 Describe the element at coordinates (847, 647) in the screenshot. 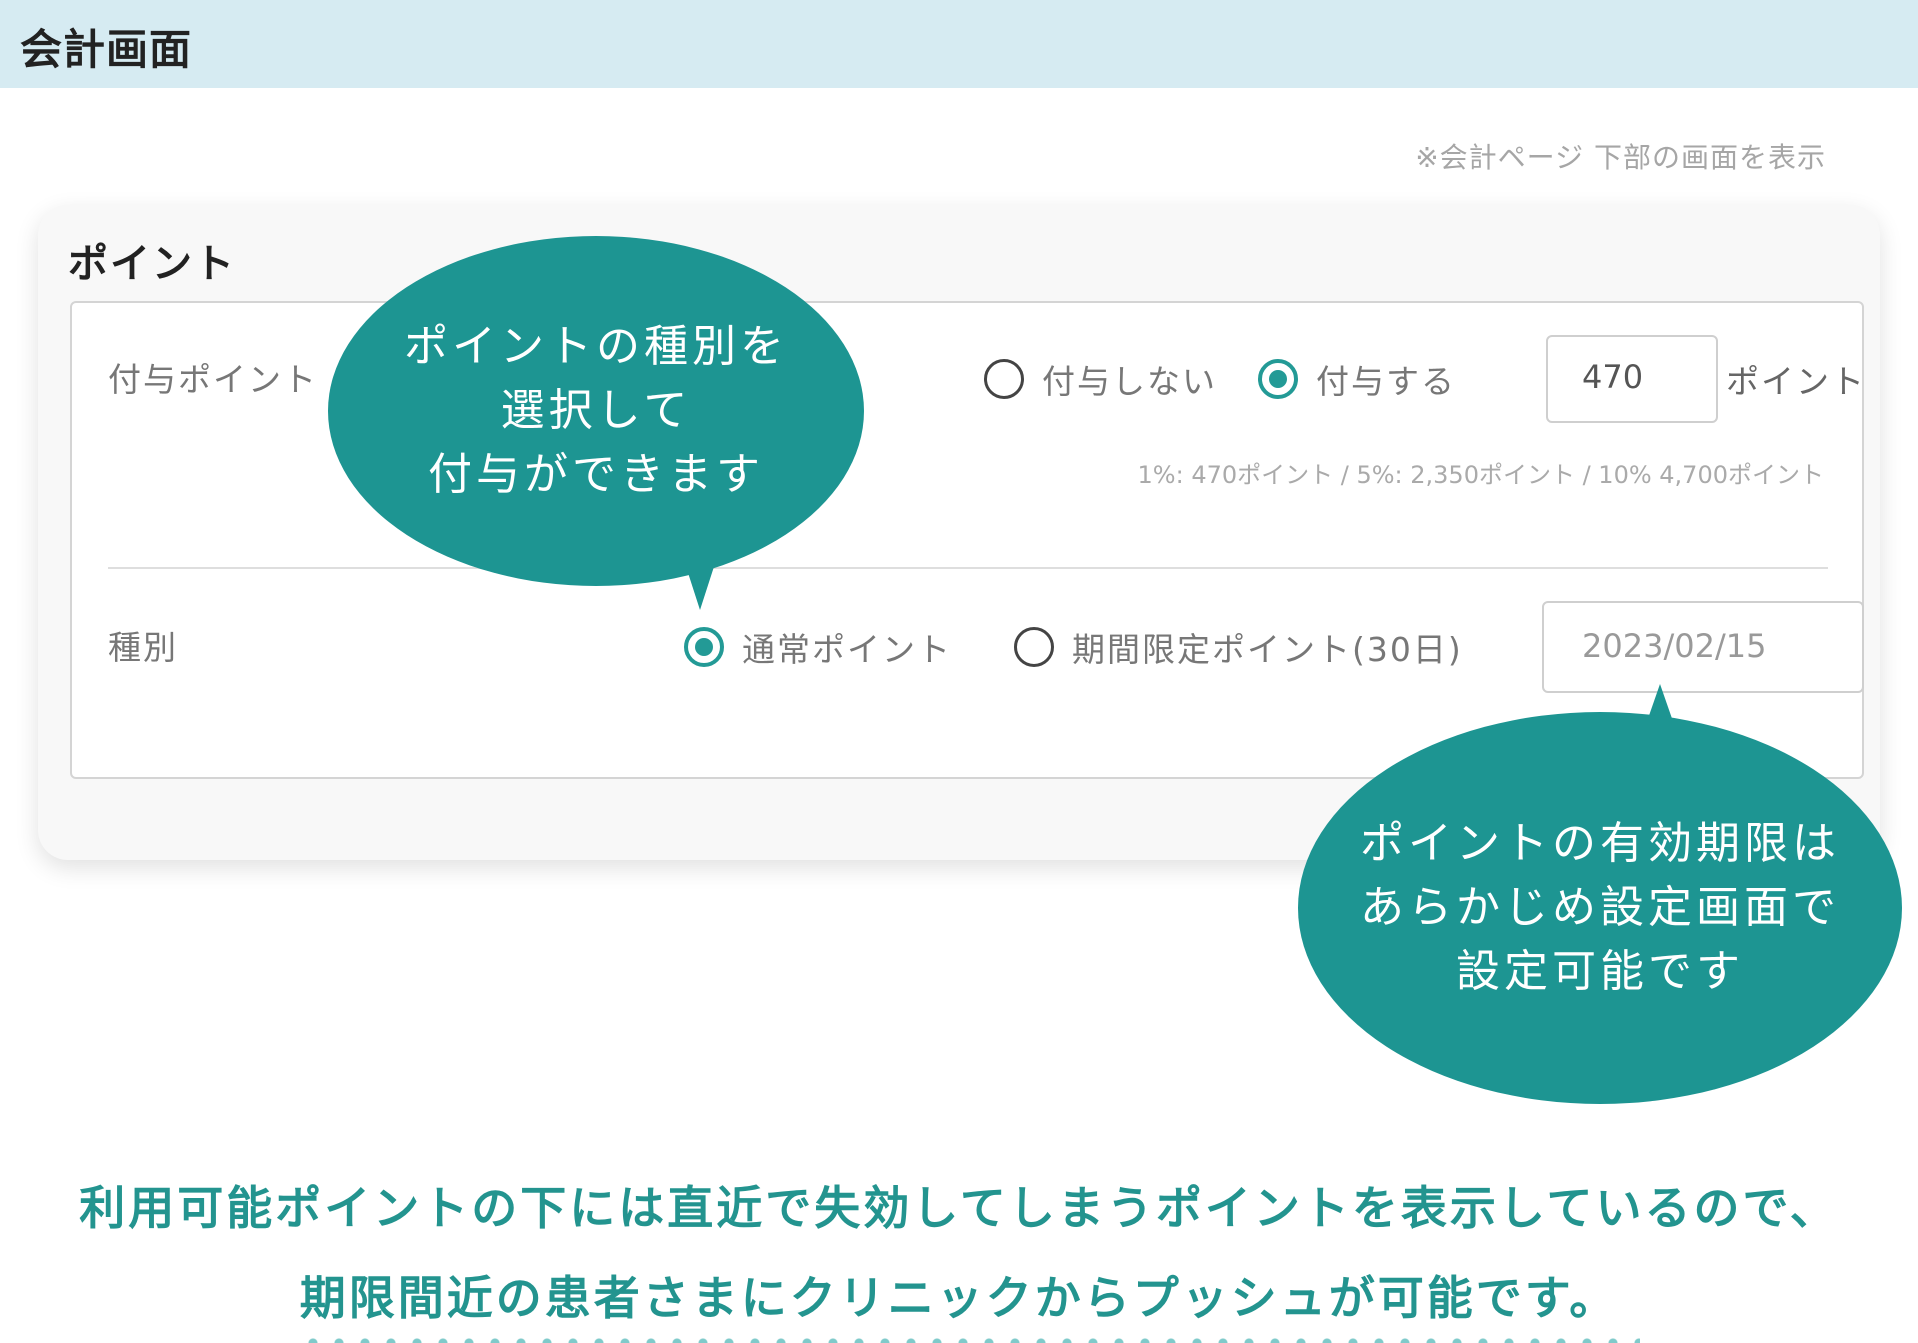

I see `option-normal-points-label: 通常ポイント` at that location.